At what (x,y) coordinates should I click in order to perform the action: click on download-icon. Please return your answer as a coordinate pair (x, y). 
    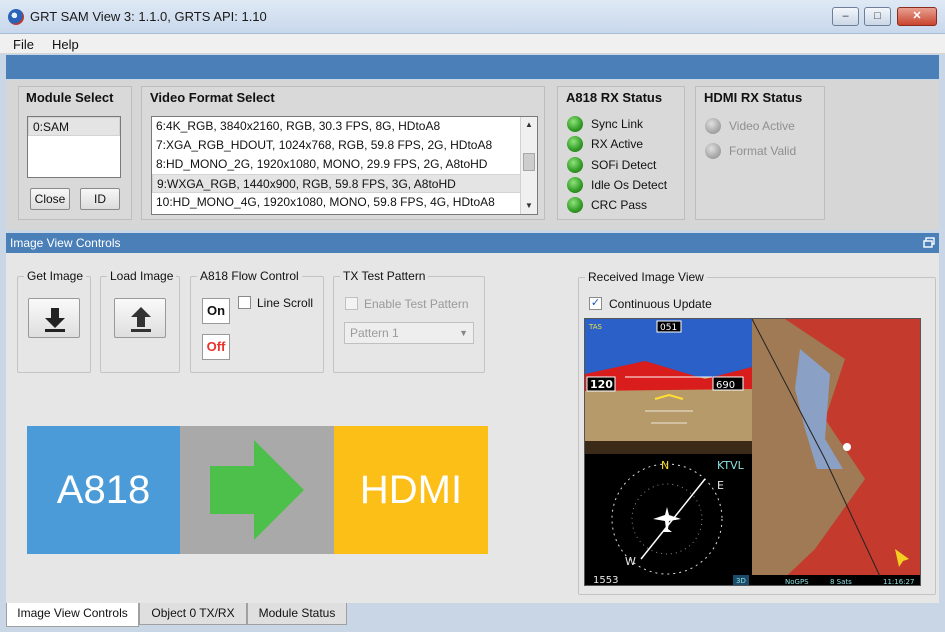
    Looking at the image, I should click on (55, 320).